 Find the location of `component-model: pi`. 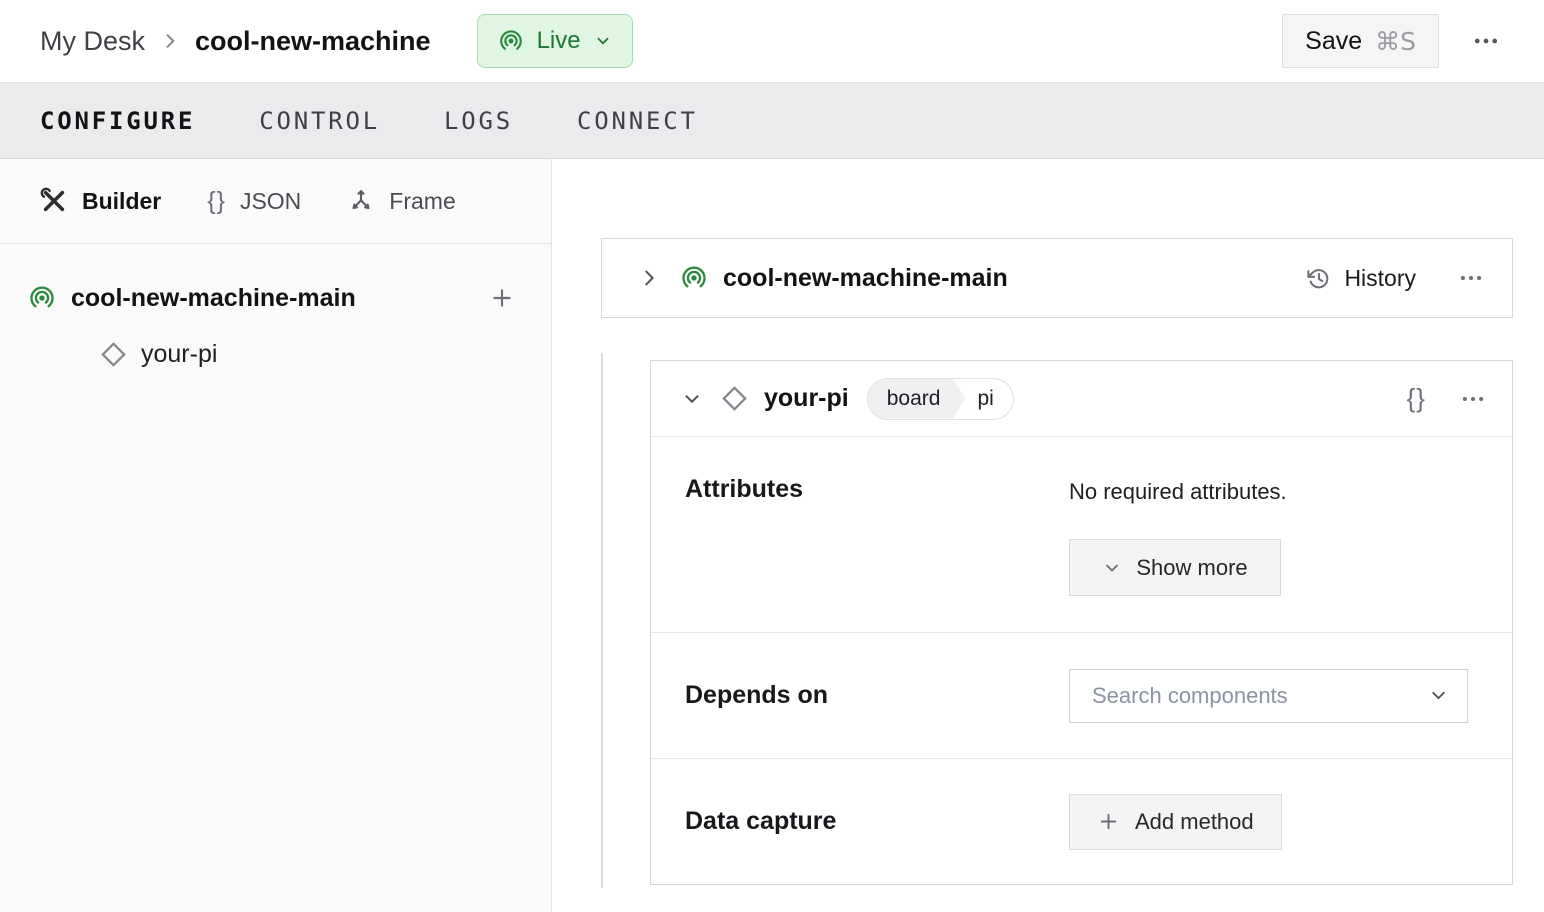

component-model: pi is located at coordinates (985, 398).